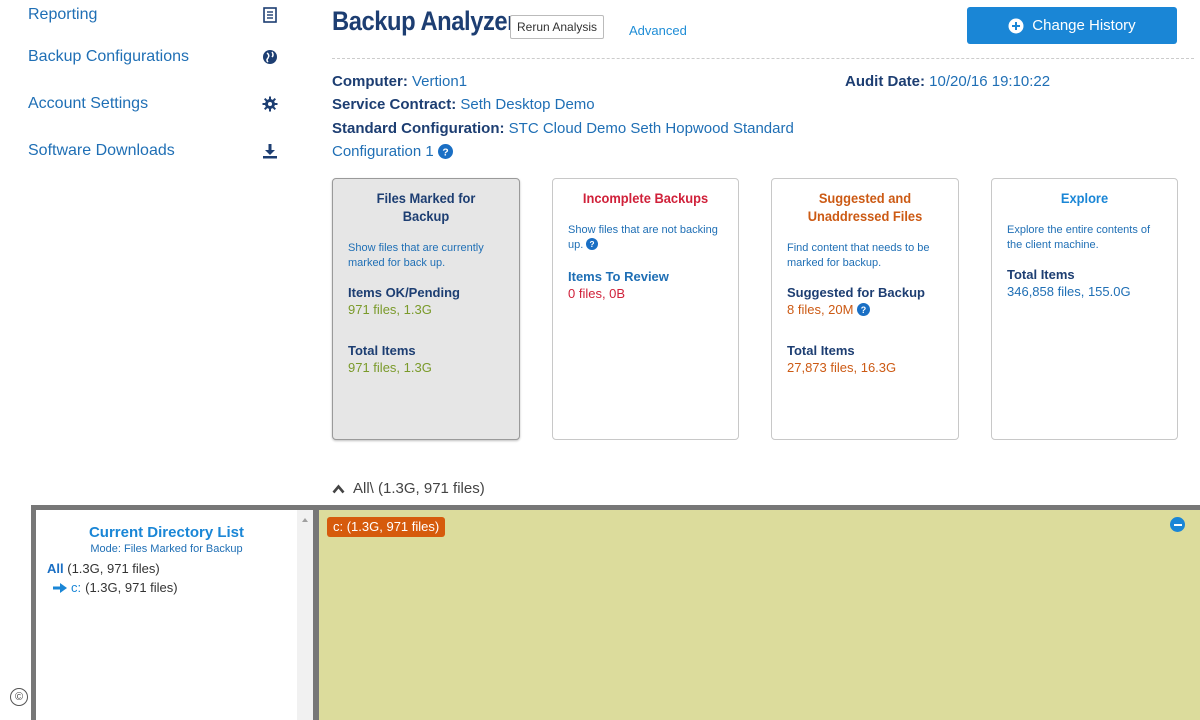 The width and height of the screenshot is (1200, 720). I want to click on page-title: Backup Analyzer, so click(424, 21).